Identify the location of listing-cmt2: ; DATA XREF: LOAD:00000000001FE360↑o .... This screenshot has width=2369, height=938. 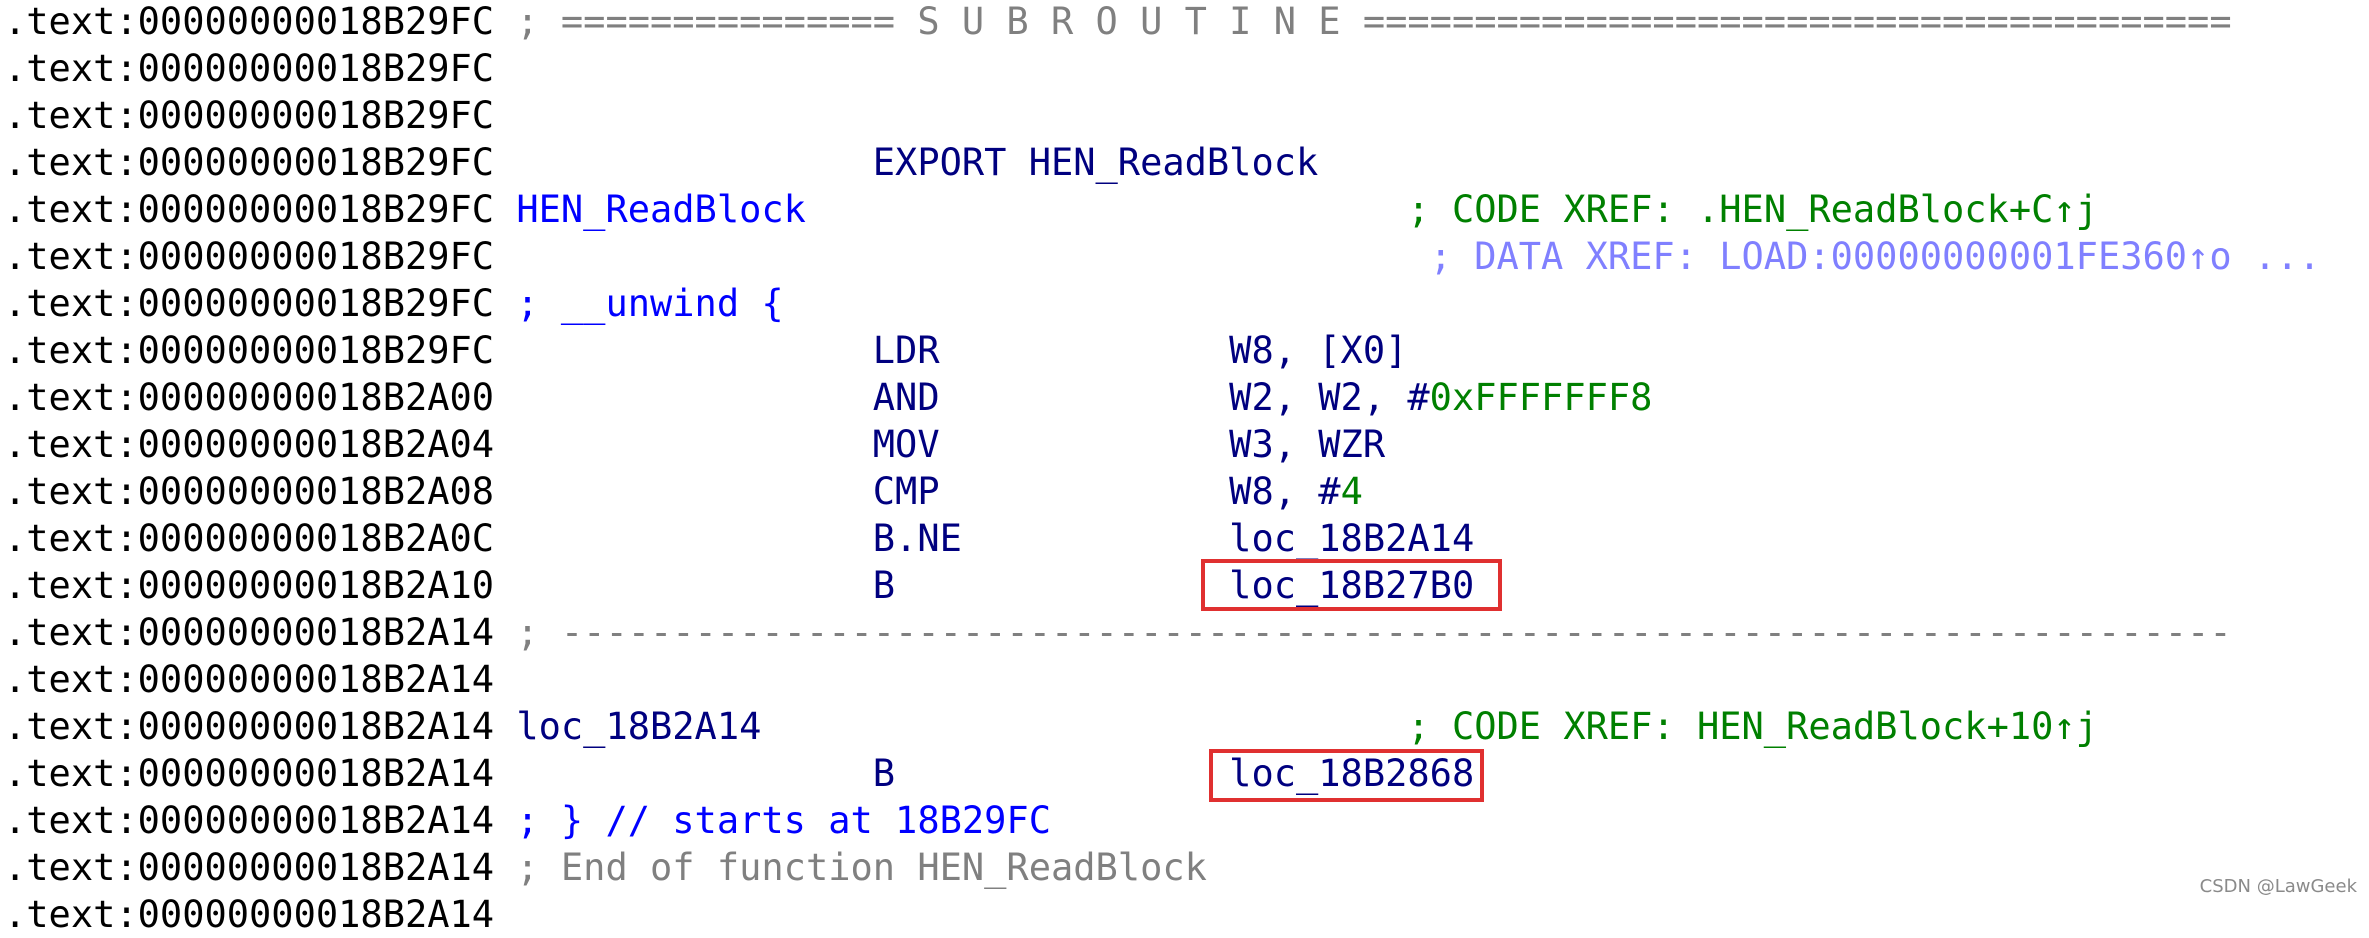
(1407, 256).